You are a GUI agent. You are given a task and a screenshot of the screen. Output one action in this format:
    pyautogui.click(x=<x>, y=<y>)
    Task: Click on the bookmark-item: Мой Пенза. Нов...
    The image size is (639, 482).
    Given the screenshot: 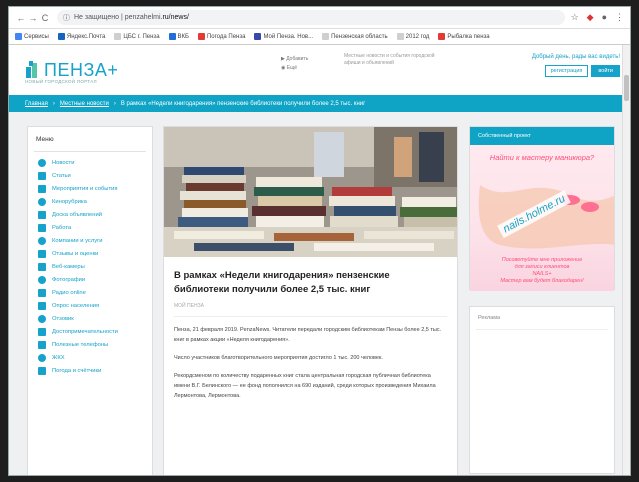 What is the action you would take?
    pyautogui.click(x=283, y=36)
    